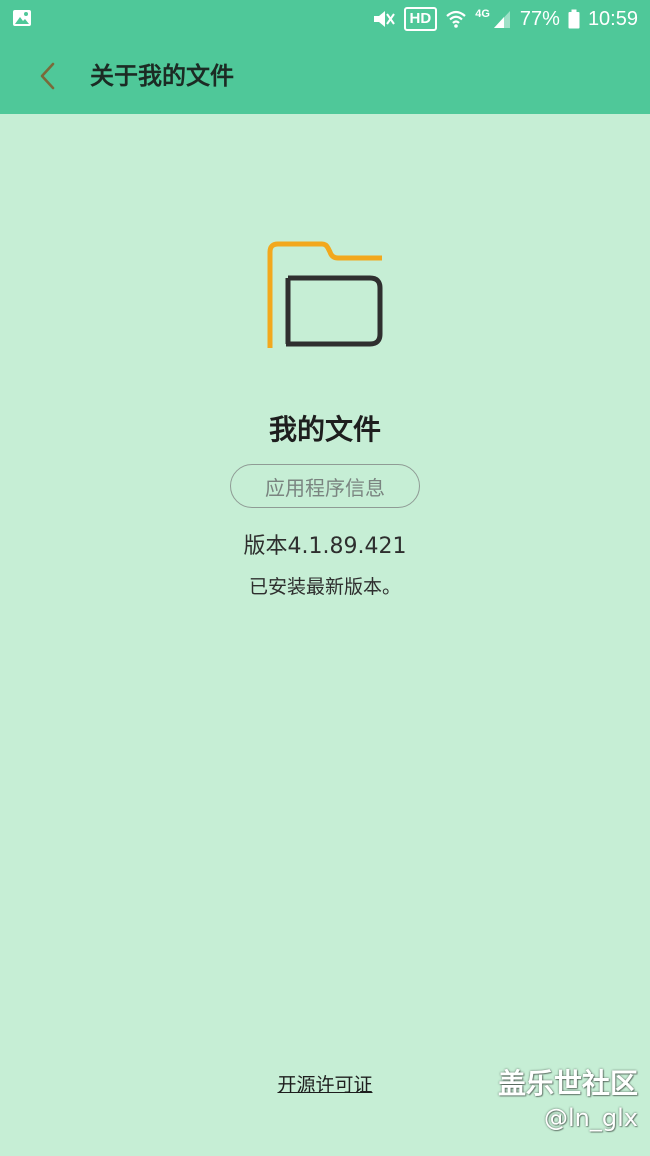  Describe the element at coordinates (456, 19) in the screenshot. I see `wifi-icon` at that location.